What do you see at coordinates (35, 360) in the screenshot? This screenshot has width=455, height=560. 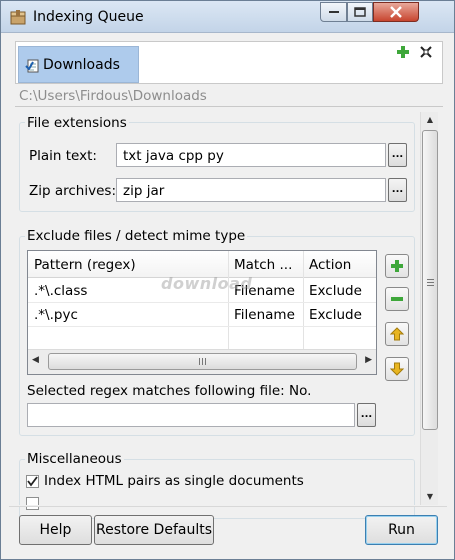 I see `scroll-left-icon: ◀` at bounding box center [35, 360].